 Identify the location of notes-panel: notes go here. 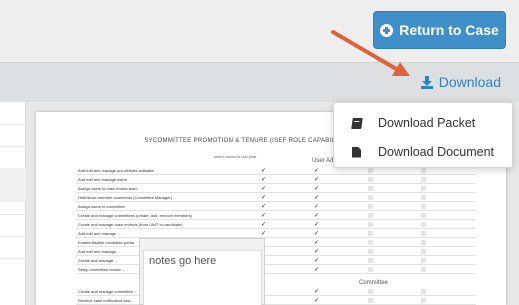
(202, 271).